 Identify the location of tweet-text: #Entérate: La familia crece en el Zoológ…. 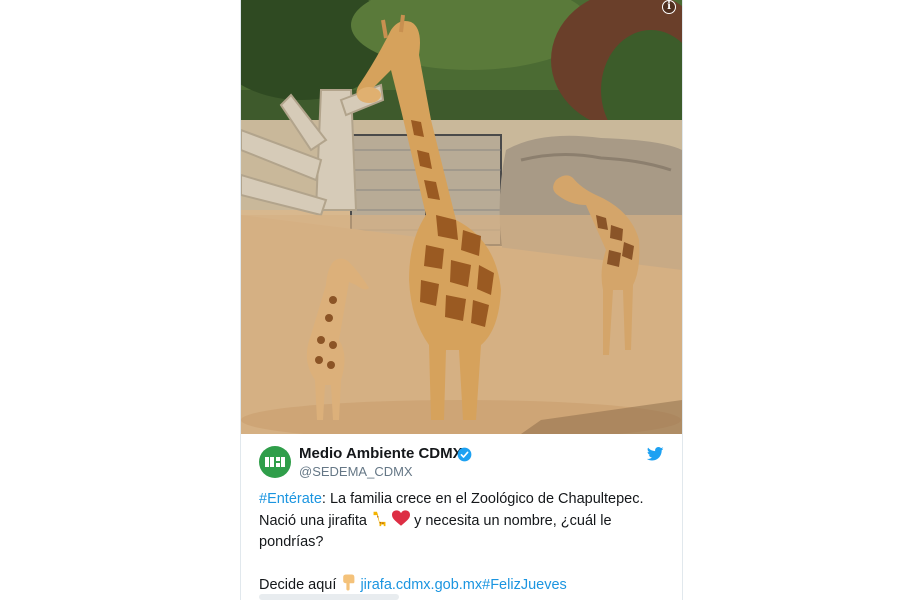
(464, 542).